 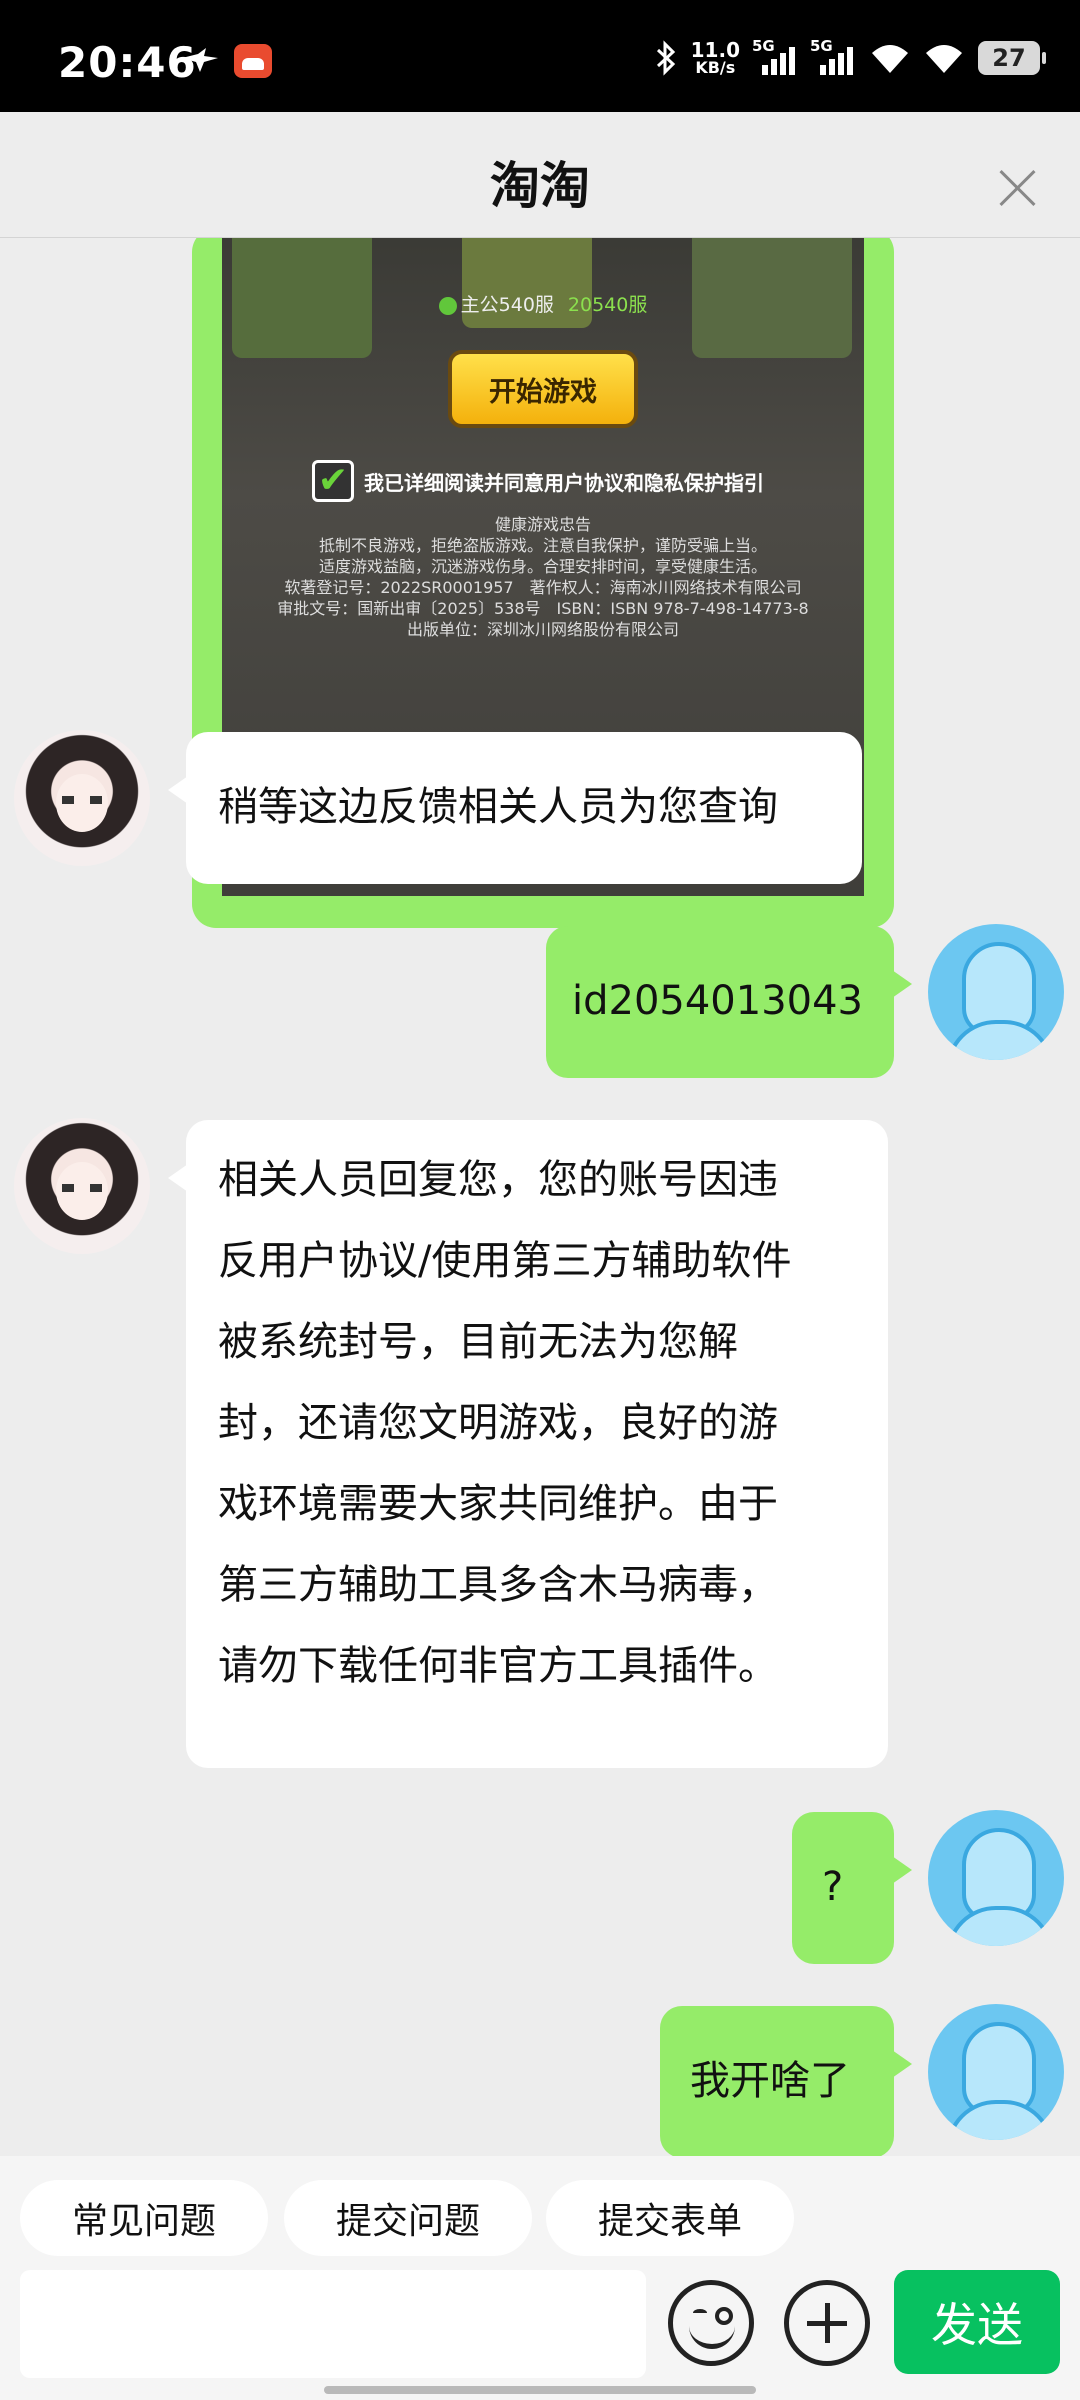 I want to click on notification-icons, so click(x=226, y=61).